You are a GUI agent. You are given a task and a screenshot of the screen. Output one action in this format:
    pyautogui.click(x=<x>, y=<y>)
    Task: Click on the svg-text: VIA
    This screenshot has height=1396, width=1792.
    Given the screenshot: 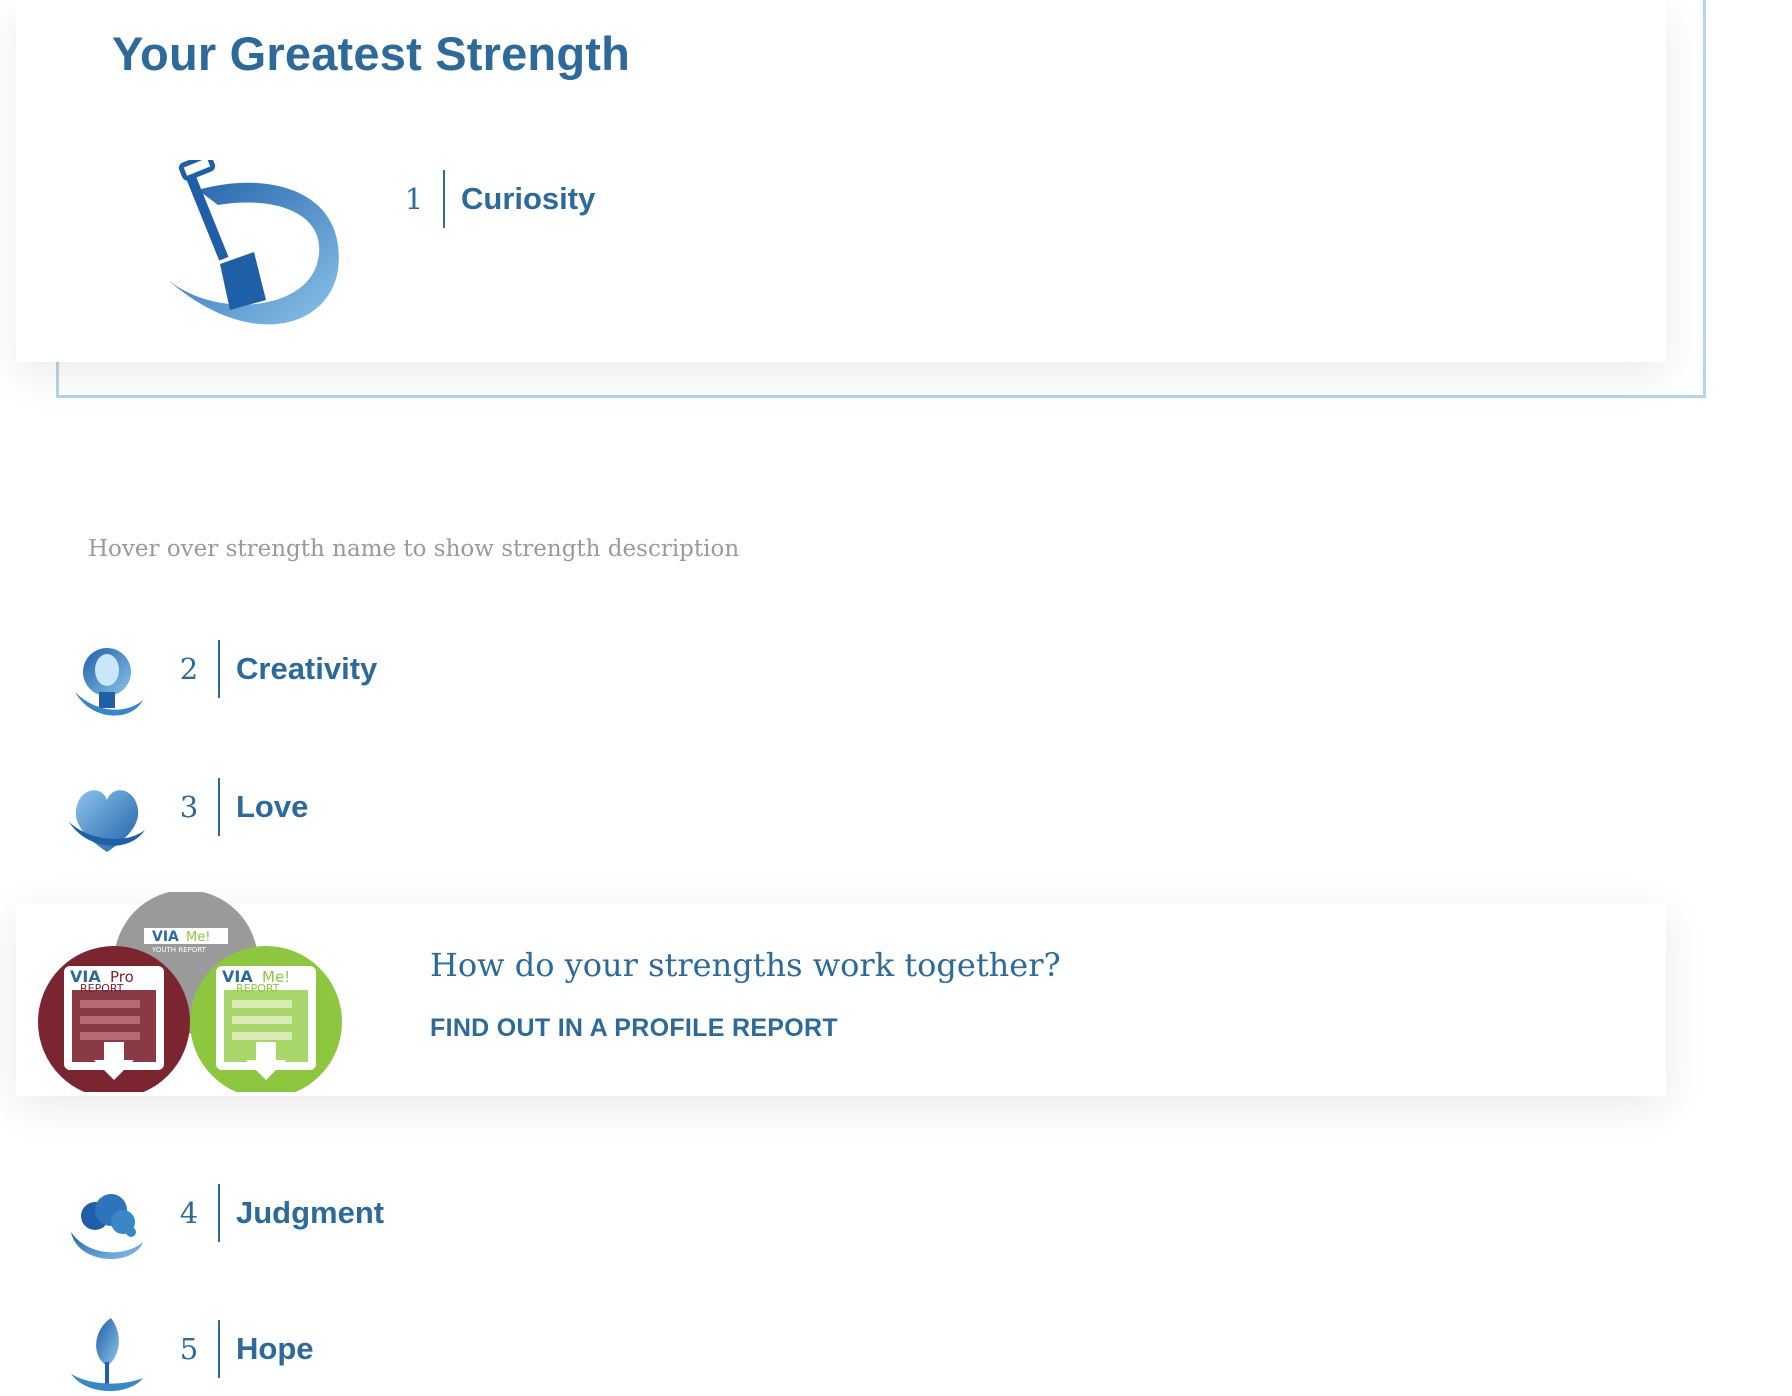 What is the action you would take?
    pyautogui.click(x=165, y=937)
    